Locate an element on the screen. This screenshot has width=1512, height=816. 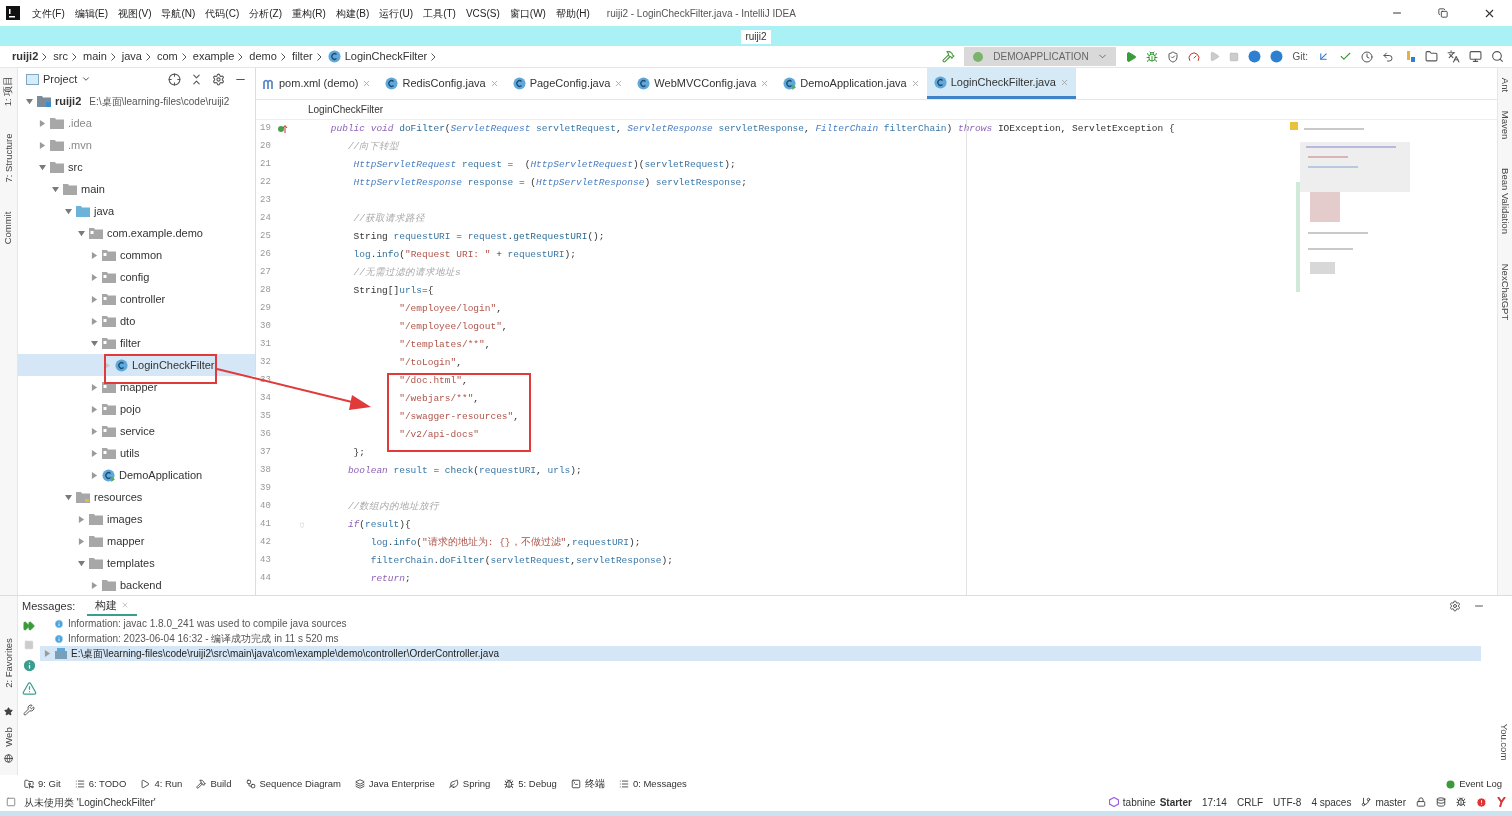
coverage-icon is located at coordinates (1173, 56).